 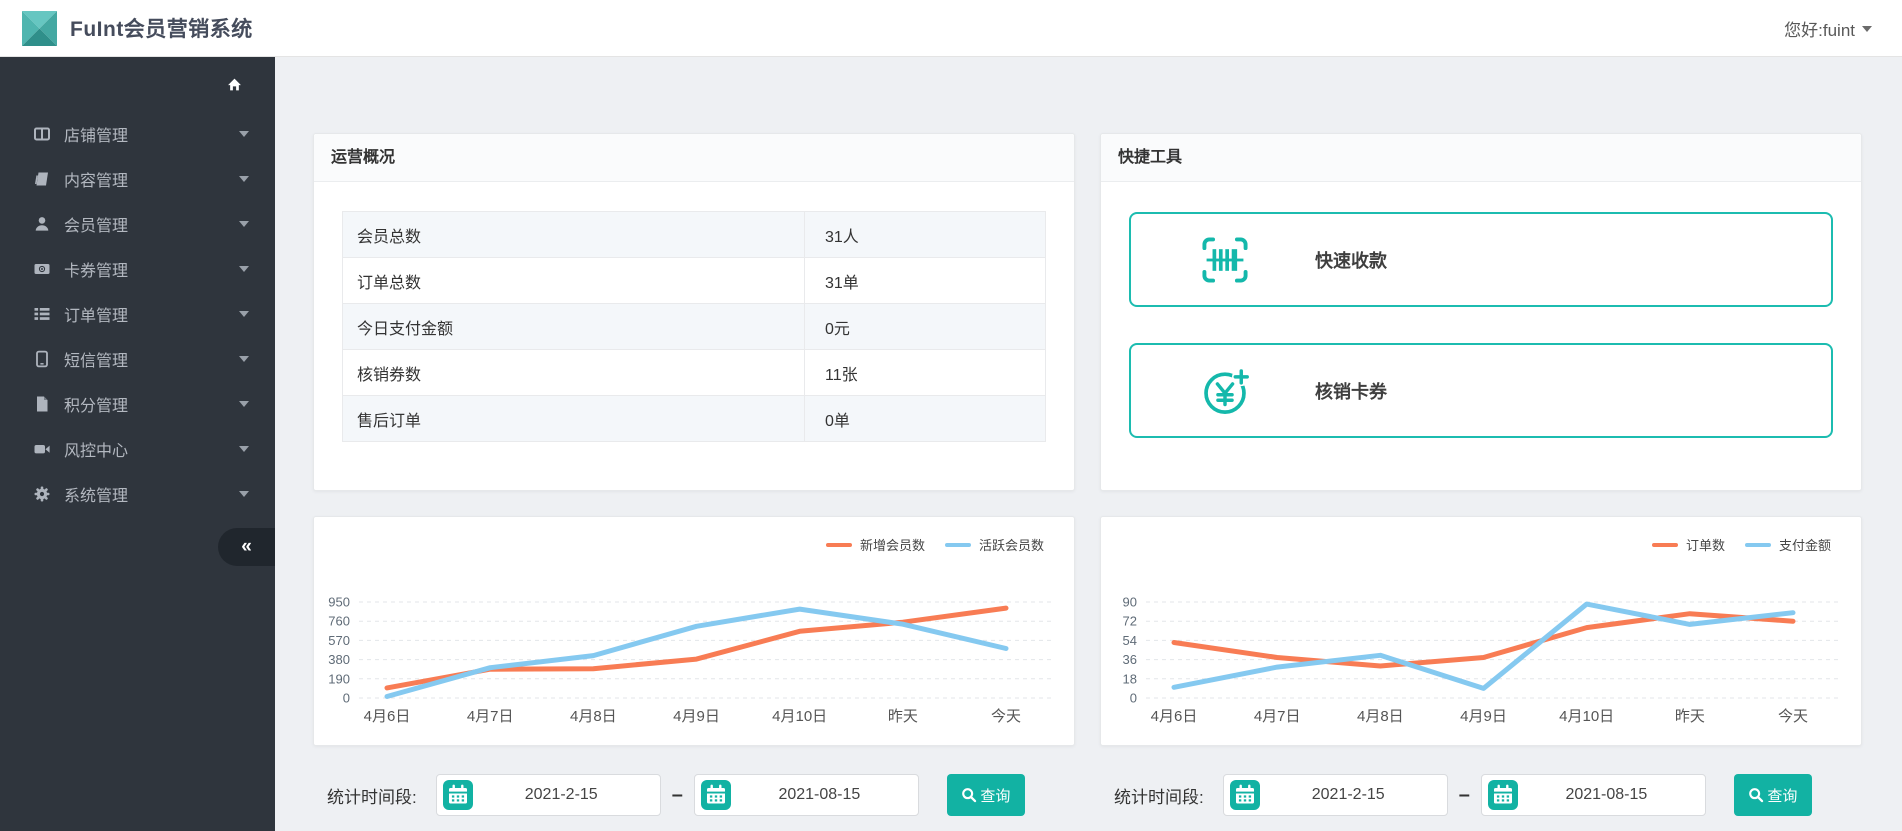 I want to click on overview-row-label: 订单总数, so click(x=573, y=280).